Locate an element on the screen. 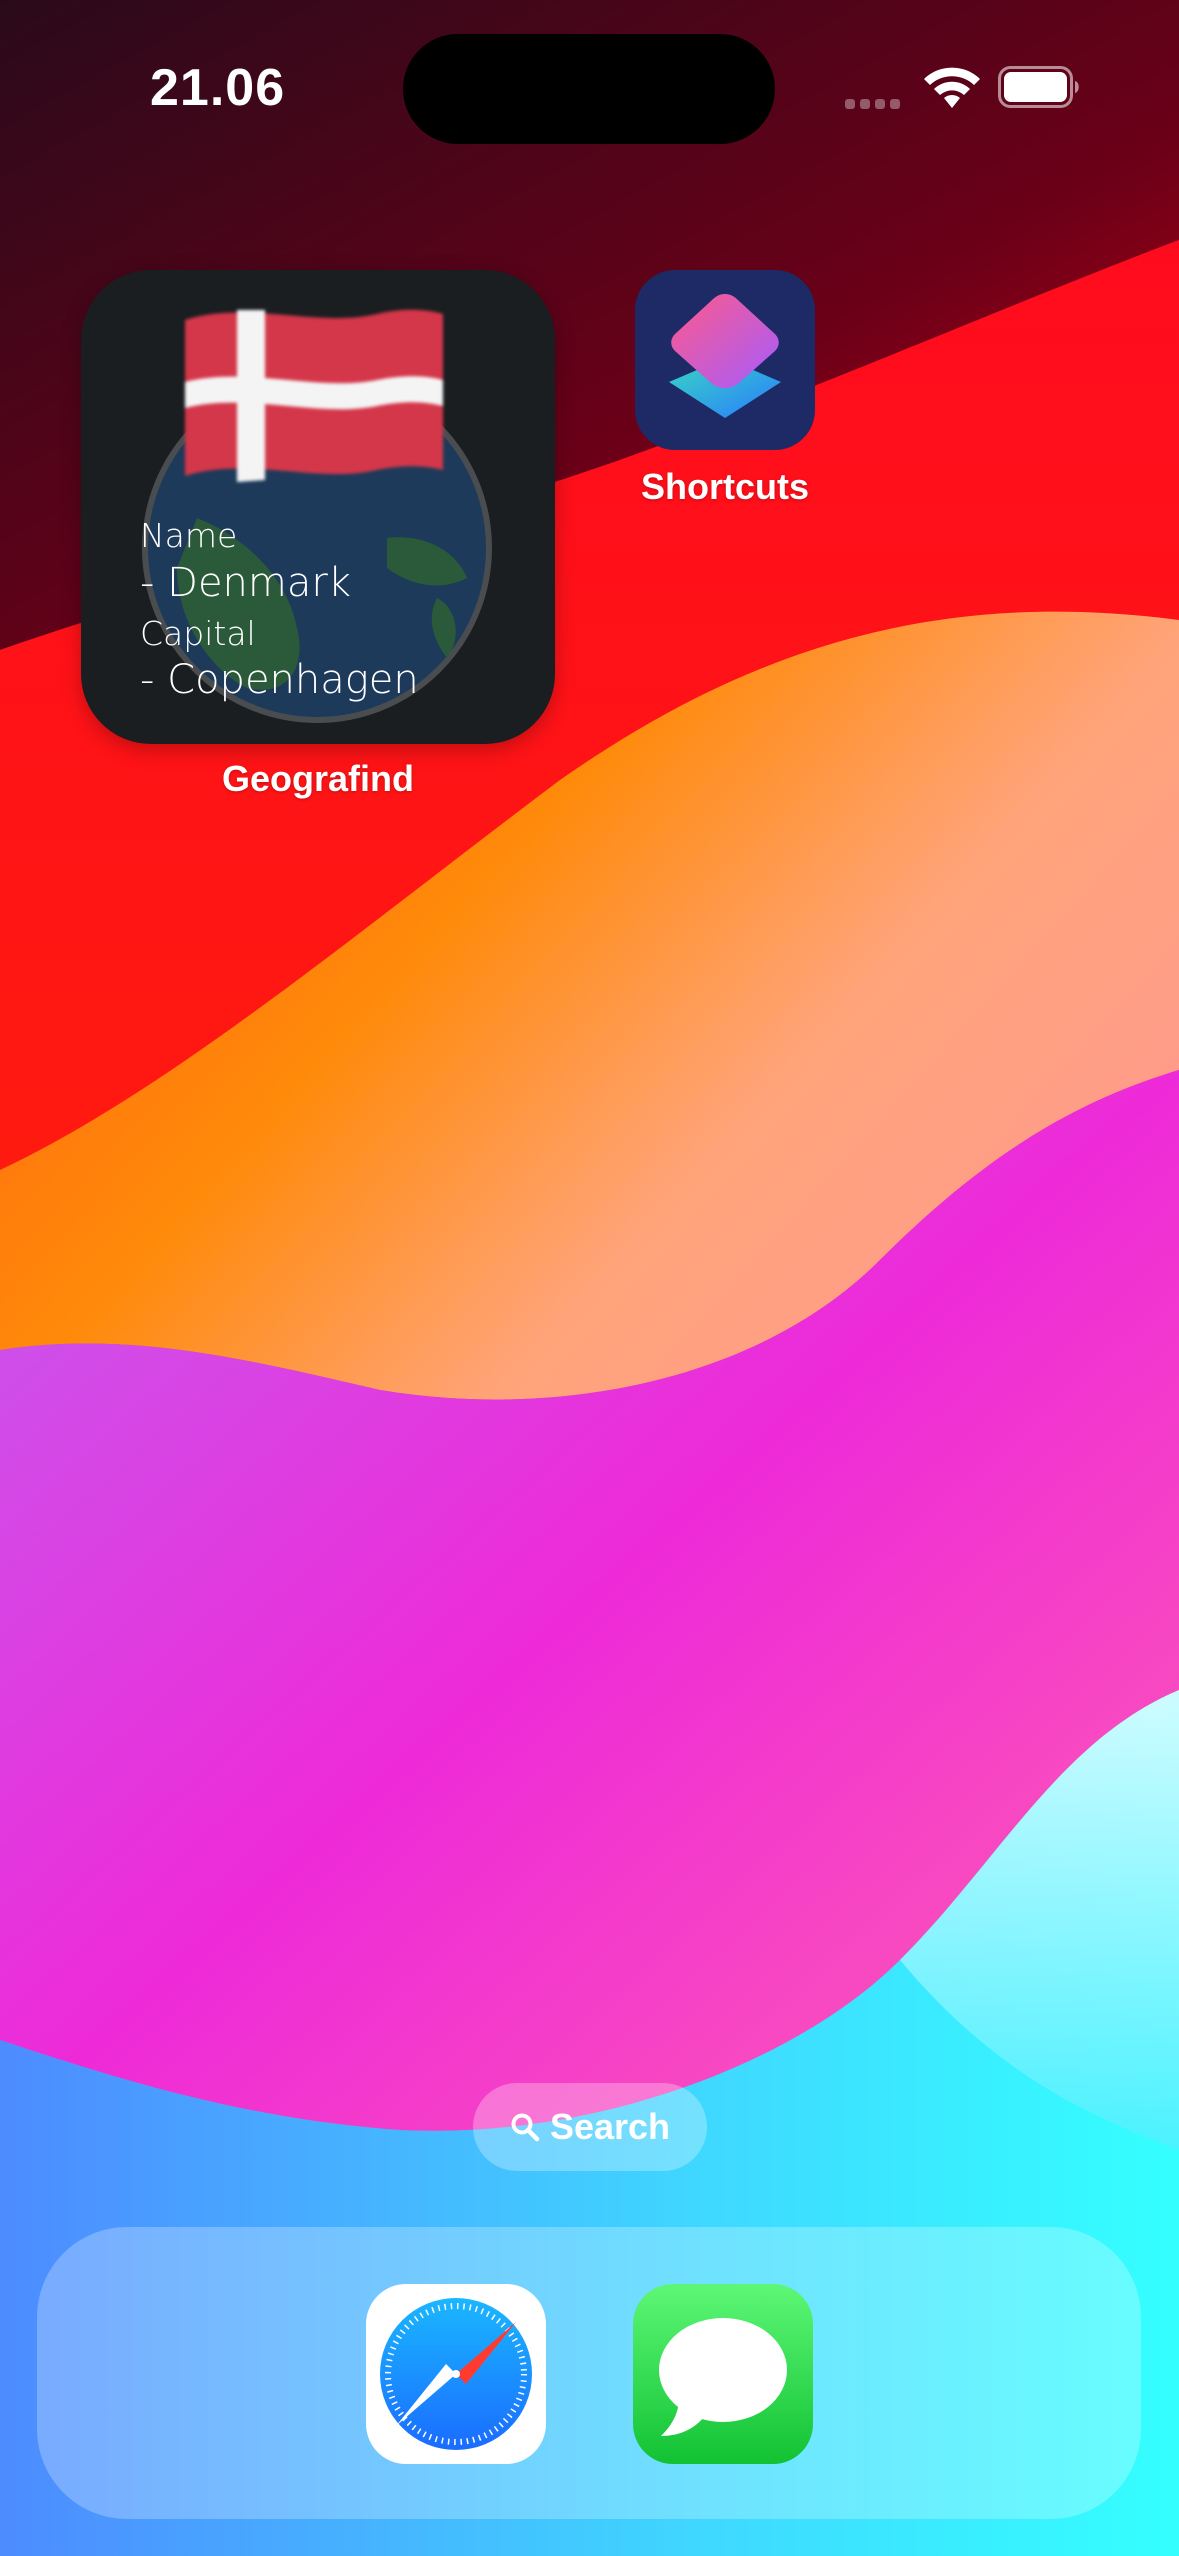  widget-capital-label: Capital is located at coordinates (198, 633).